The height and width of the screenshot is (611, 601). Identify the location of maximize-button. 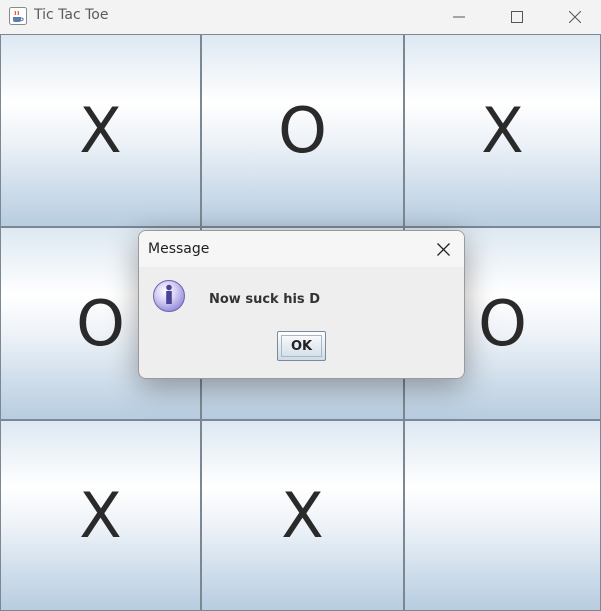
(517, 17).